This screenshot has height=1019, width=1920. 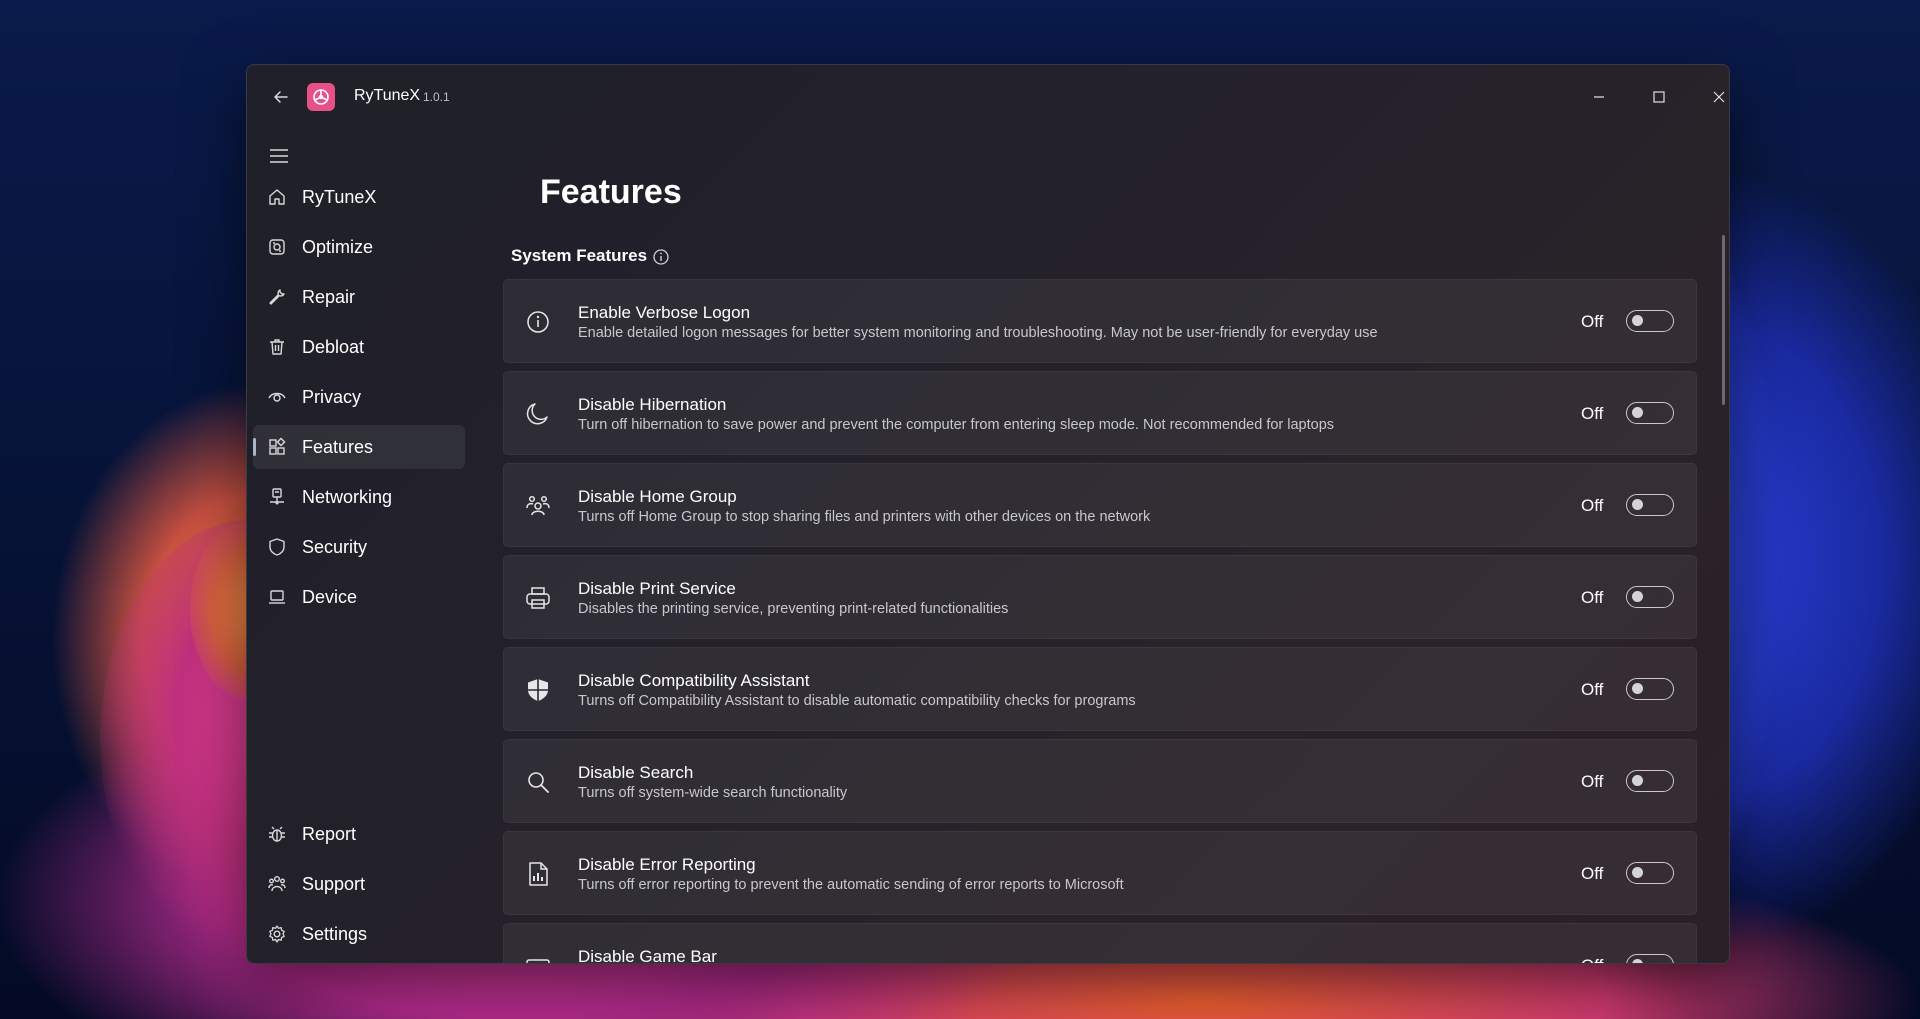 I want to click on sidebar-item-rytunex: RyTuneX, so click(x=359, y=197).